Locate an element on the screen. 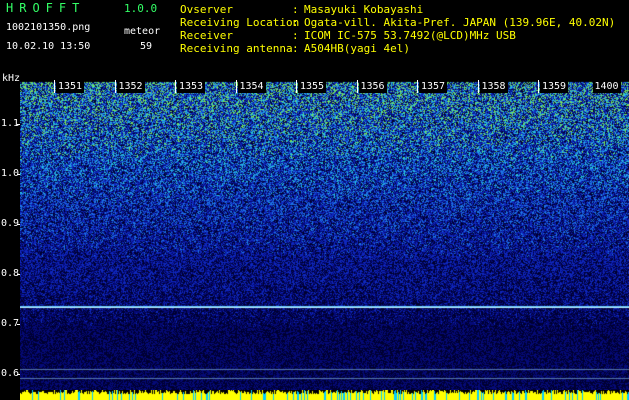  meteor-label: meteor is located at coordinates (142, 31).